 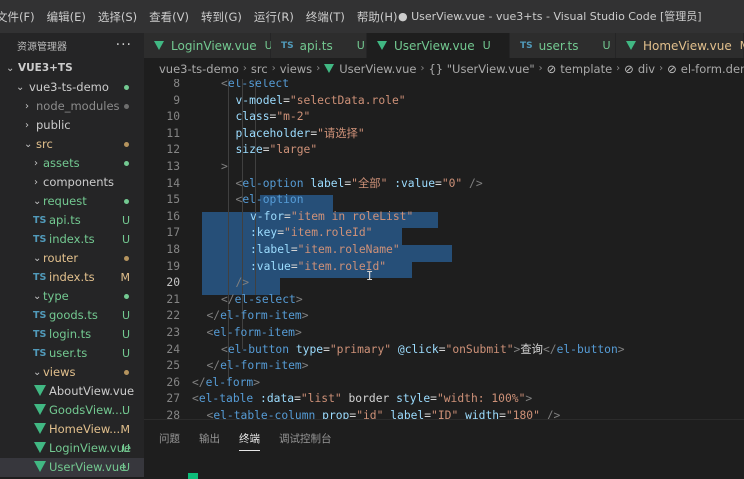 What do you see at coordinates (296, 69) in the screenshot?
I see `breadcrumb-item: views` at bounding box center [296, 69].